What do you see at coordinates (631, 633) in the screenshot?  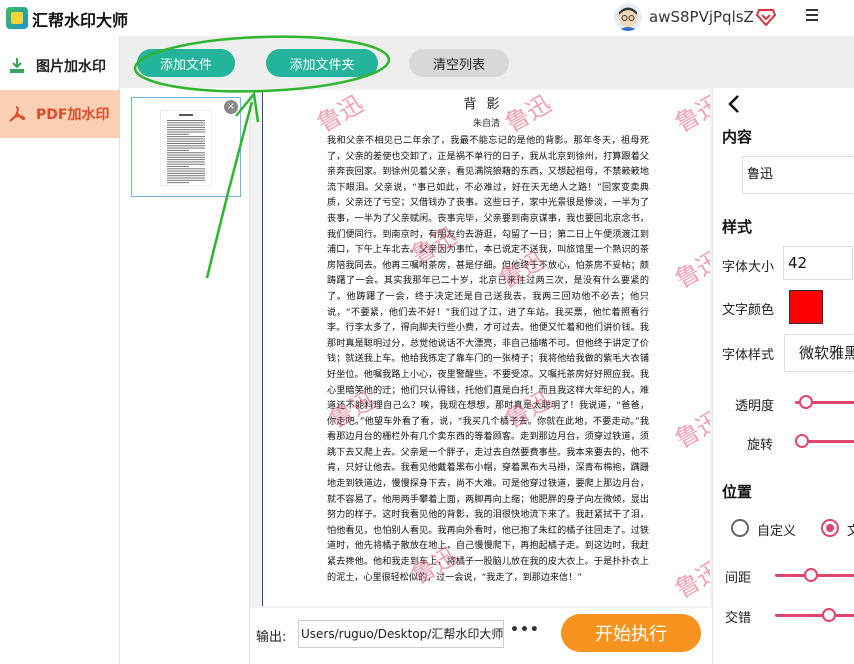 I see `start-button: 开始执行` at bounding box center [631, 633].